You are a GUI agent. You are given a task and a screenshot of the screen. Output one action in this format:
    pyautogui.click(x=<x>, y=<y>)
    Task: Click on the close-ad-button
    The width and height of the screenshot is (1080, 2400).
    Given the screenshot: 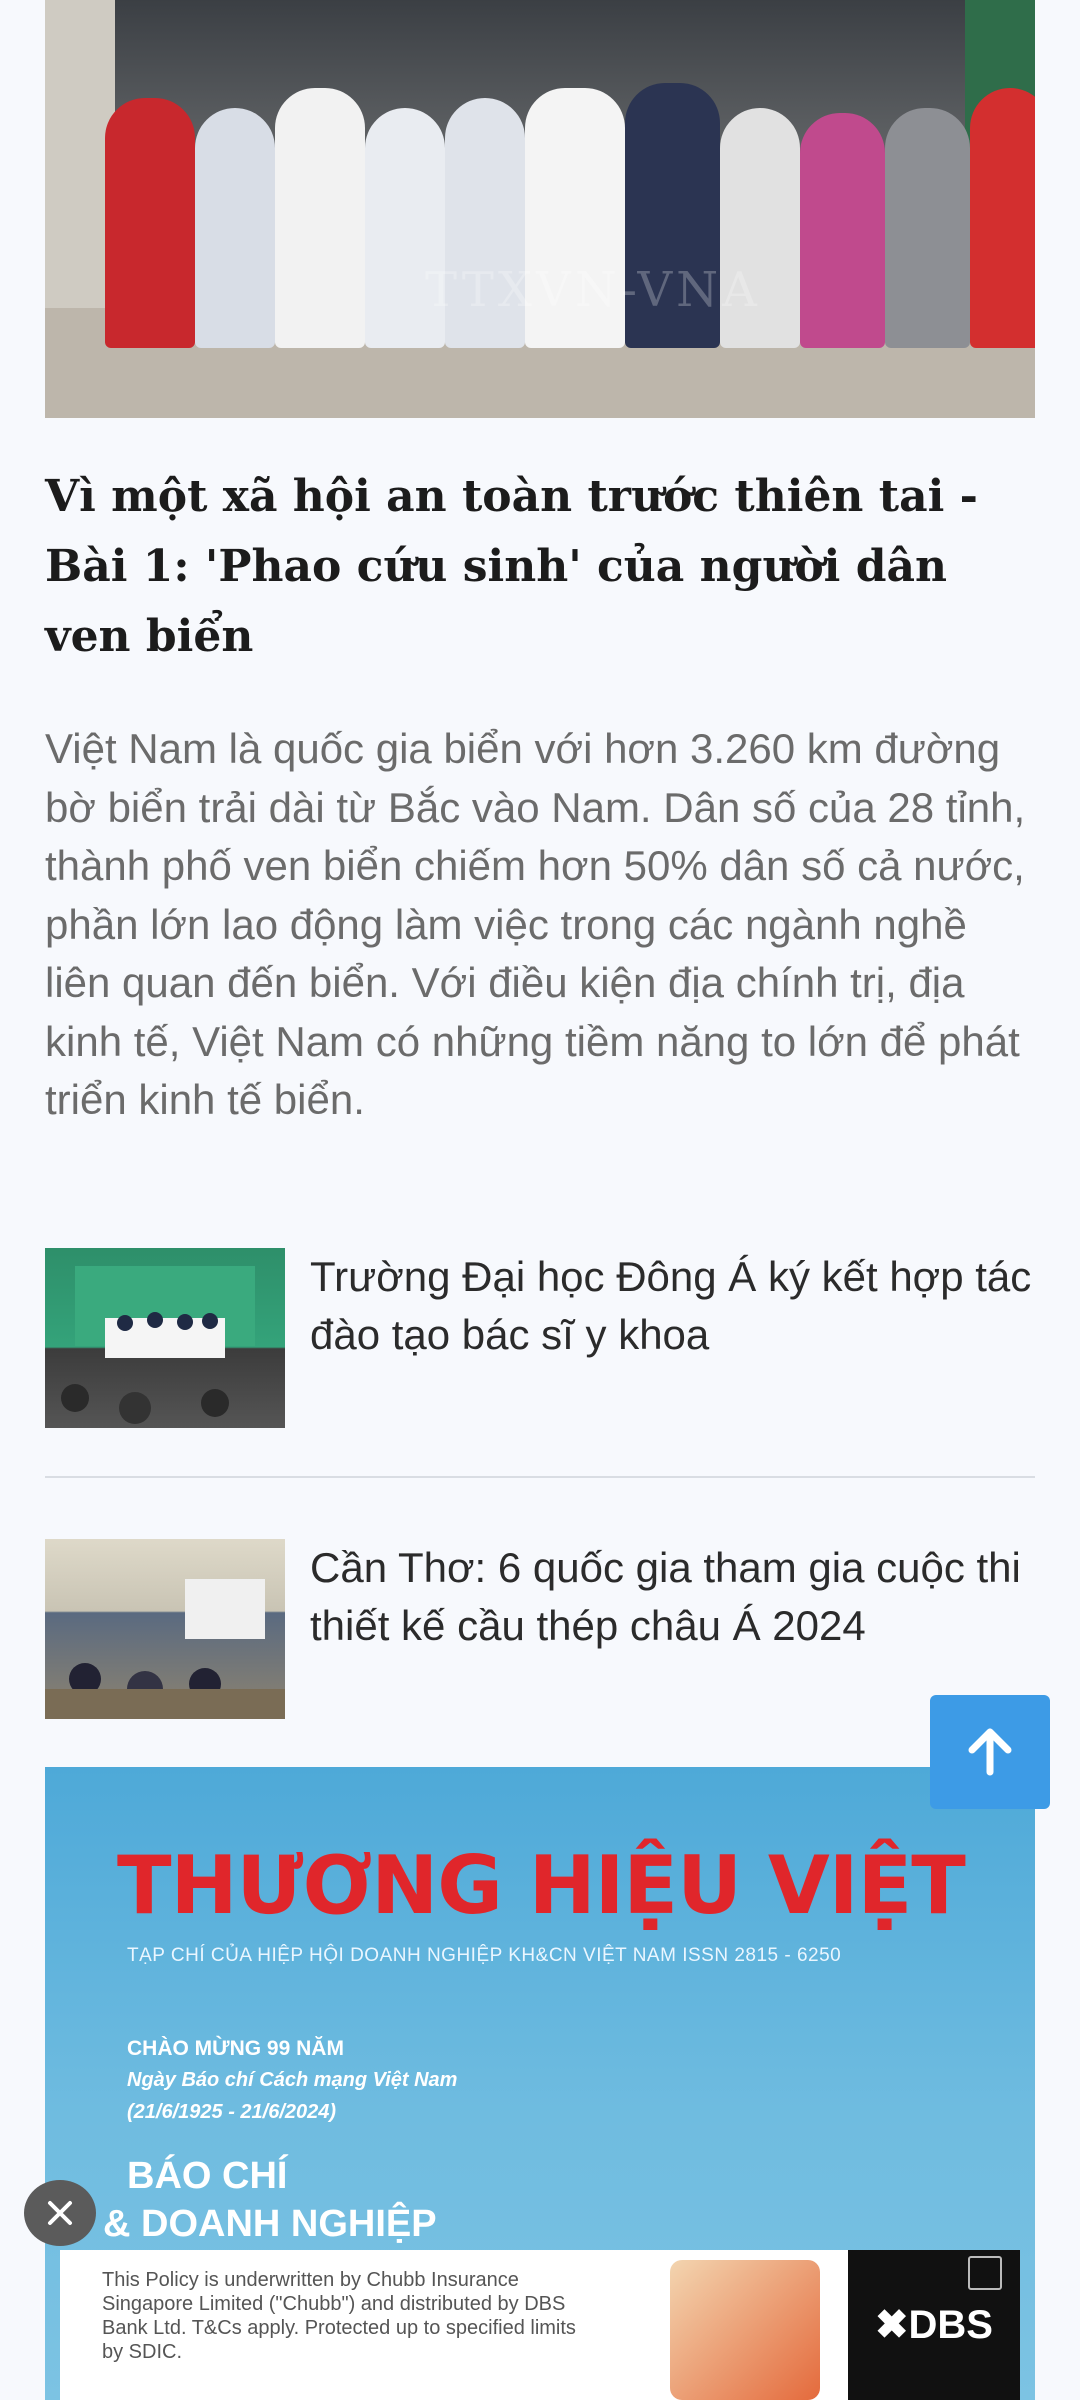 What is the action you would take?
    pyautogui.click(x=60, y=2213)
    